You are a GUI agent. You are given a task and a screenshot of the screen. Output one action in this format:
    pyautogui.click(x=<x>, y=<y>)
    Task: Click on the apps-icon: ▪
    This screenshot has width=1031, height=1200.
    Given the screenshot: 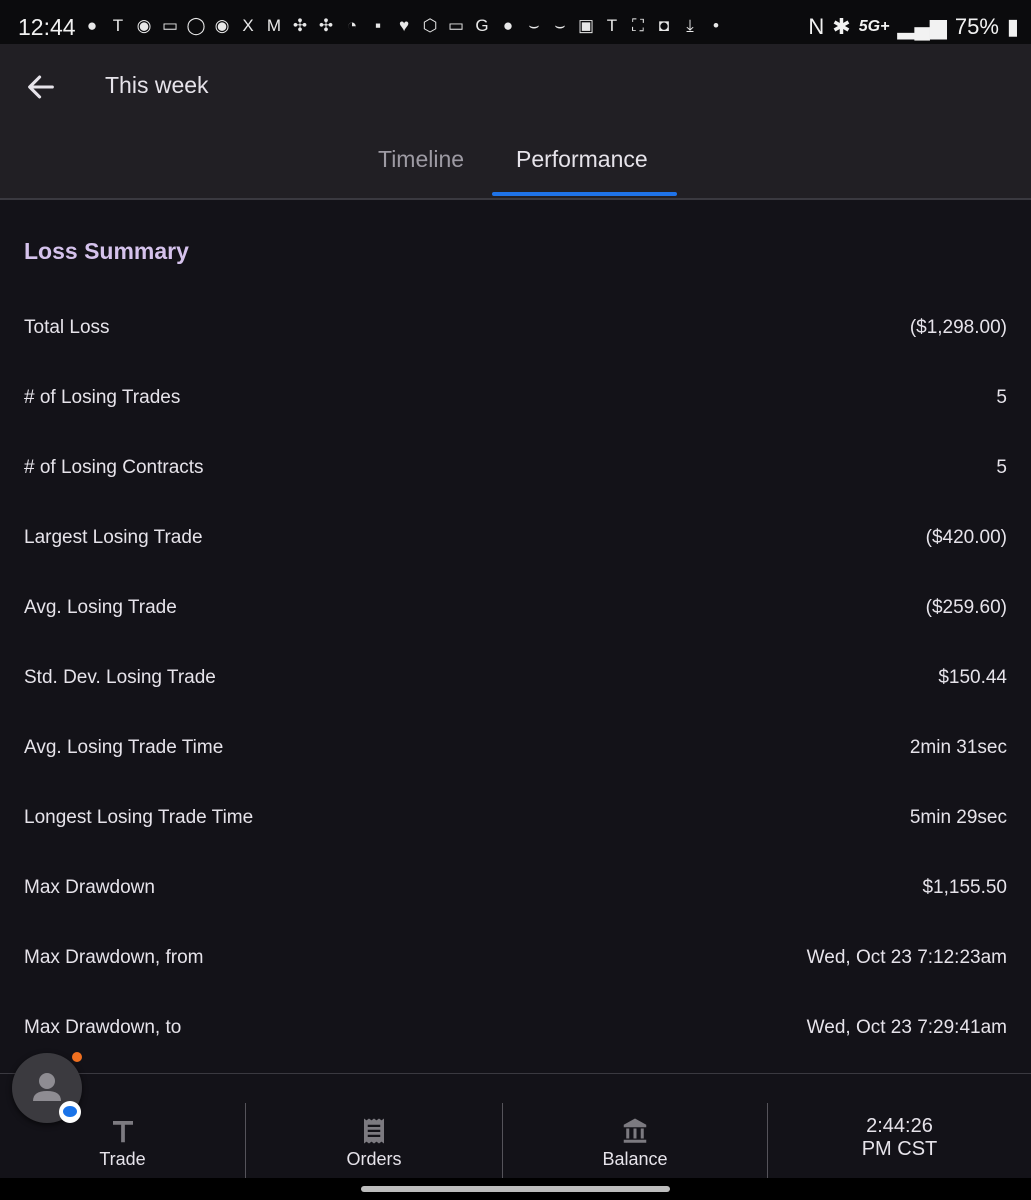 What is the action you would take?
    pyautogui.click(x=378, y=25)
    